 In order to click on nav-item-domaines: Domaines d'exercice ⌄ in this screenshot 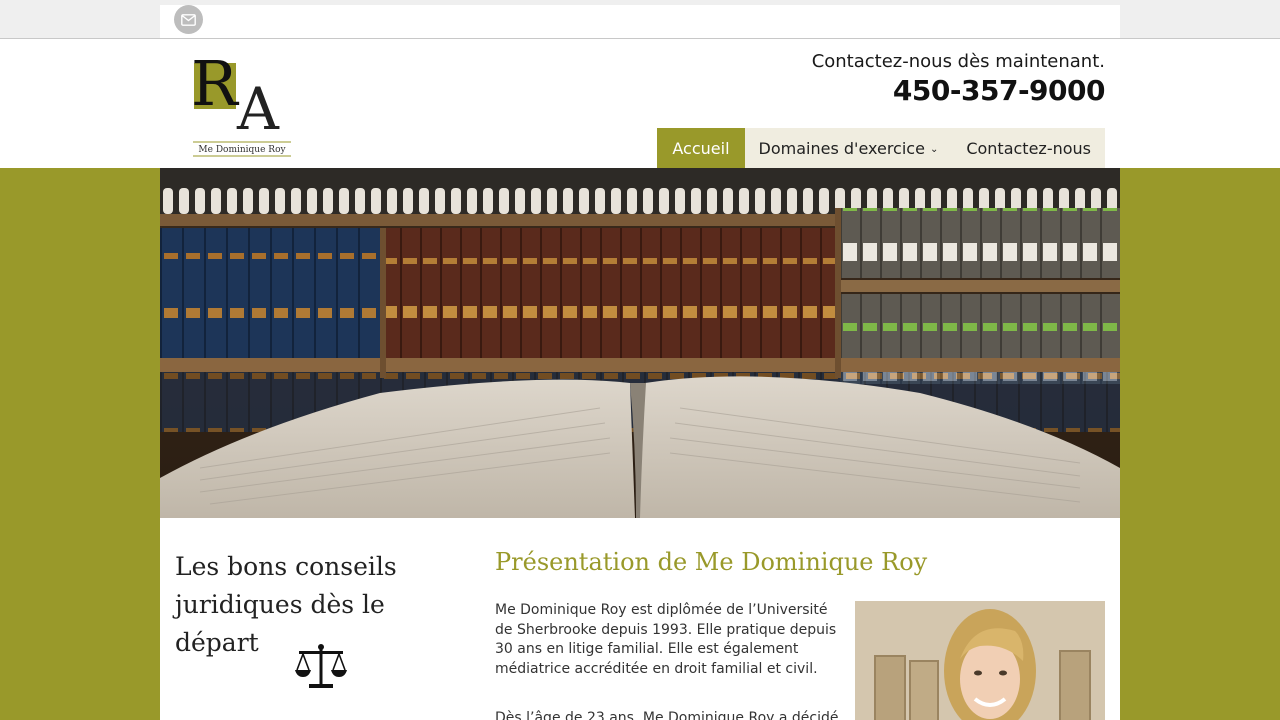, I will do `click(848, 148)`.